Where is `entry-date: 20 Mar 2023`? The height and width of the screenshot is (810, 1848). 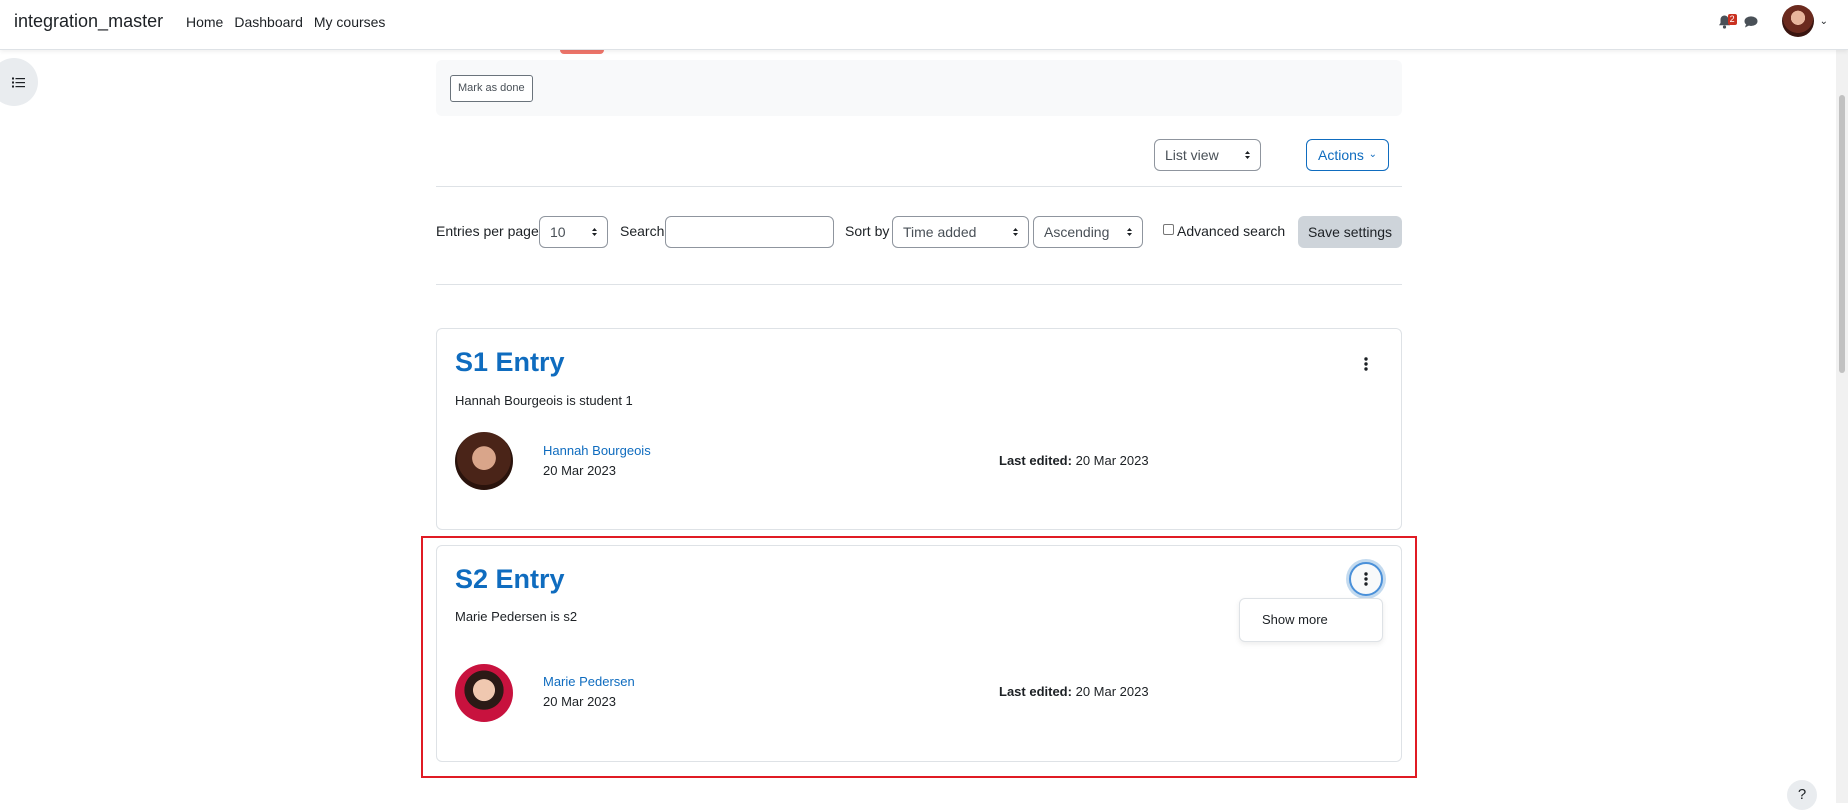 entry-date: 20 Mar 2023 is located at coordinates (579, 470).